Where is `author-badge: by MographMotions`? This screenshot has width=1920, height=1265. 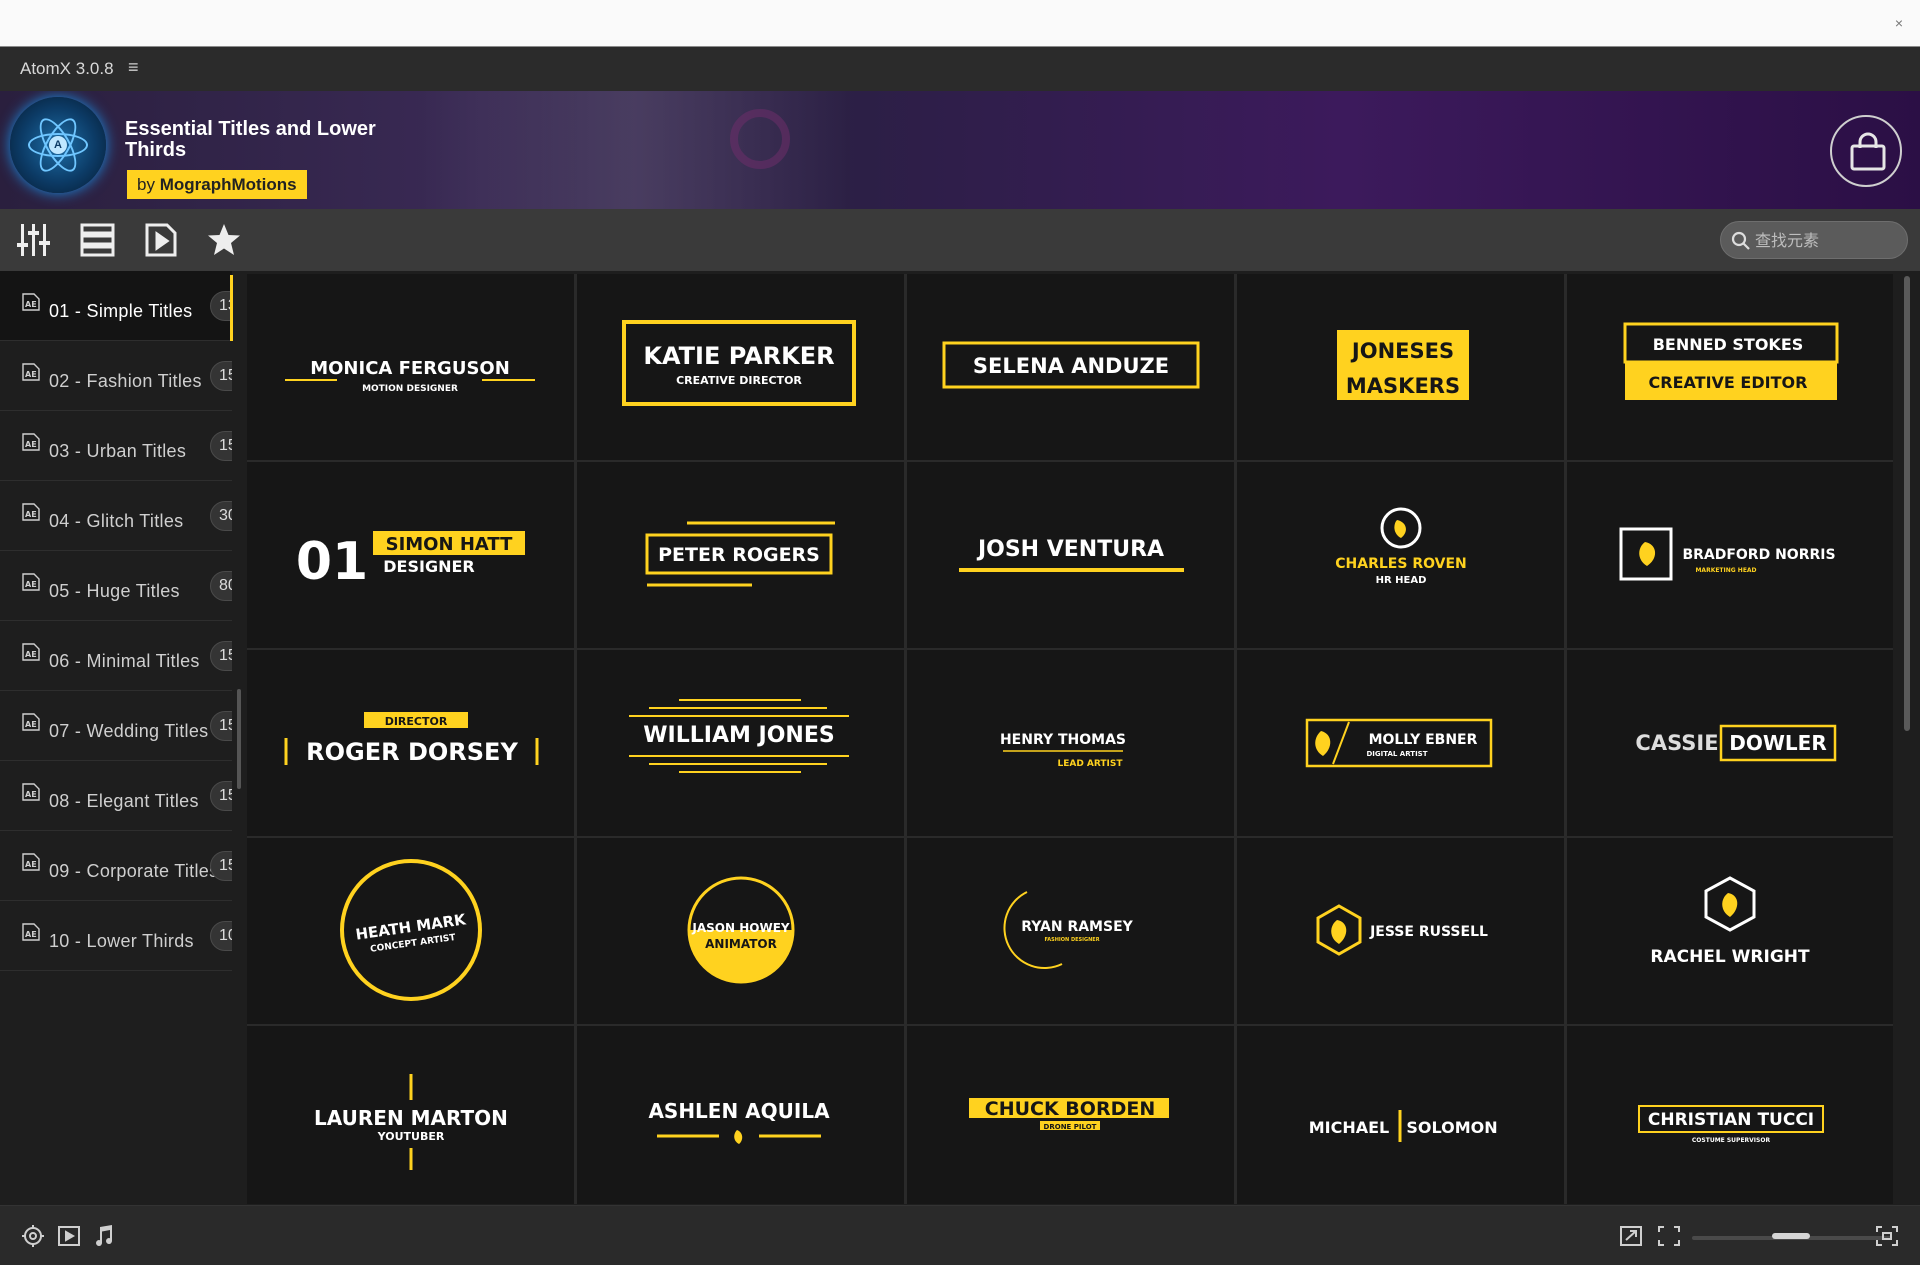 author-badge: by MographMotions is located at coordinates (217, 184).